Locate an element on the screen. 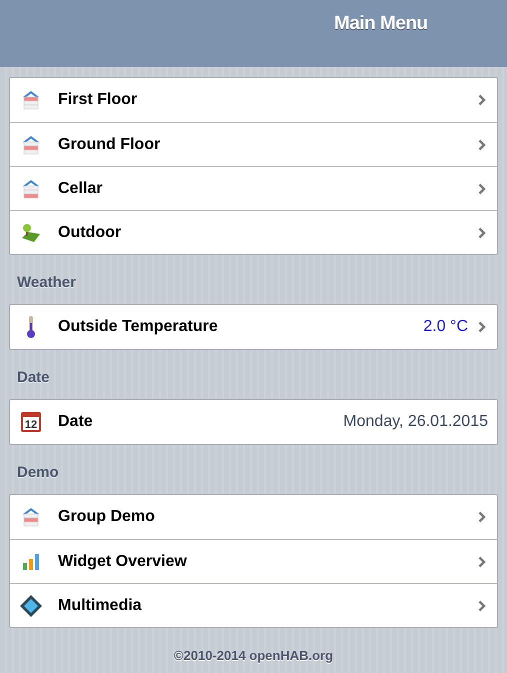  menu-item: Outdoor is located at coordinates (253, 232).